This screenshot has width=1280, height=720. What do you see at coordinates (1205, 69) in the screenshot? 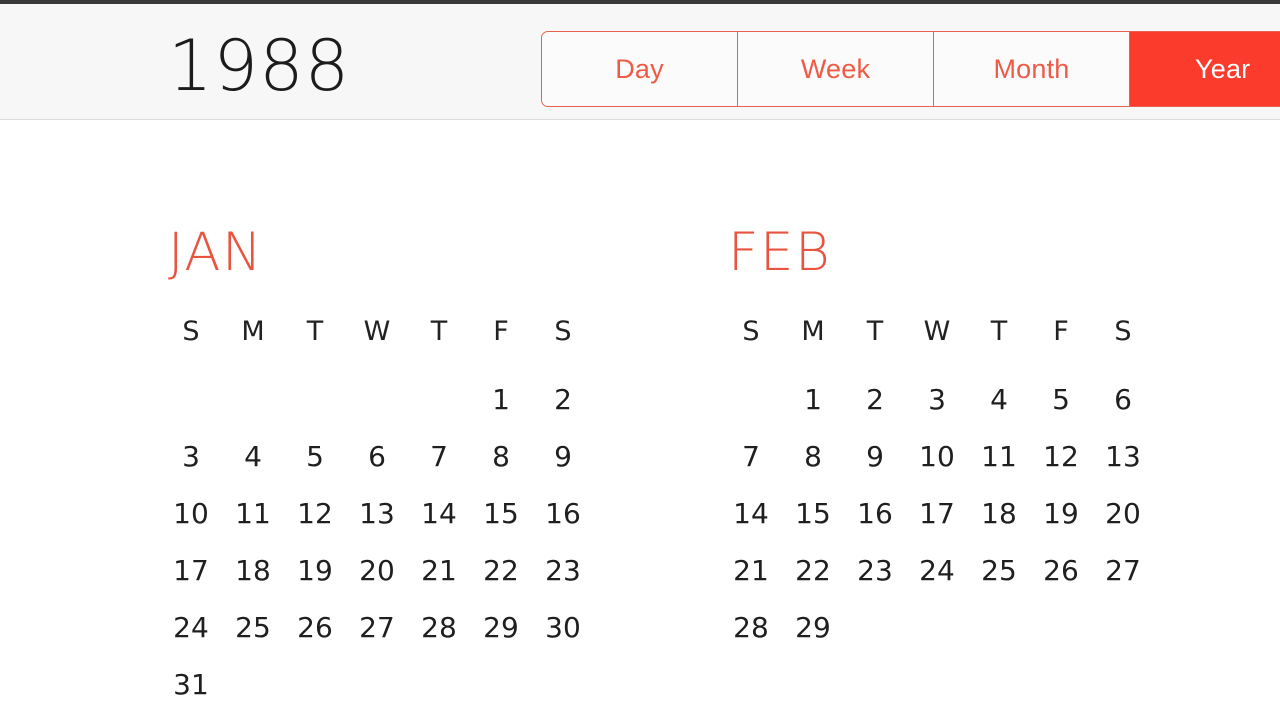
I see `tab-year: Year` at bounding box center [1205, 69].